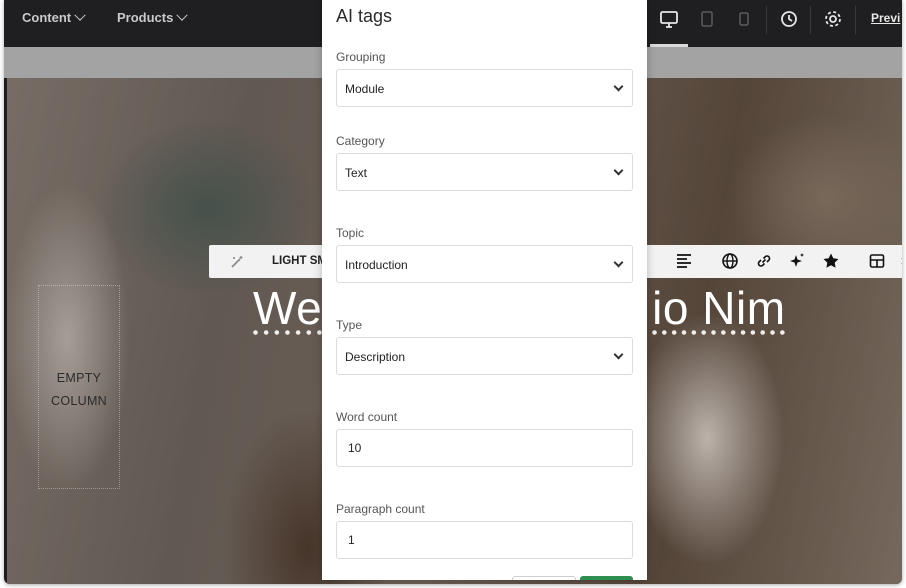 This screenshot has width=906, height=588. What do you see at coordinates (707, 19) in the screenshot?
I see `tablet-icon` at bounding box center [707, 19].